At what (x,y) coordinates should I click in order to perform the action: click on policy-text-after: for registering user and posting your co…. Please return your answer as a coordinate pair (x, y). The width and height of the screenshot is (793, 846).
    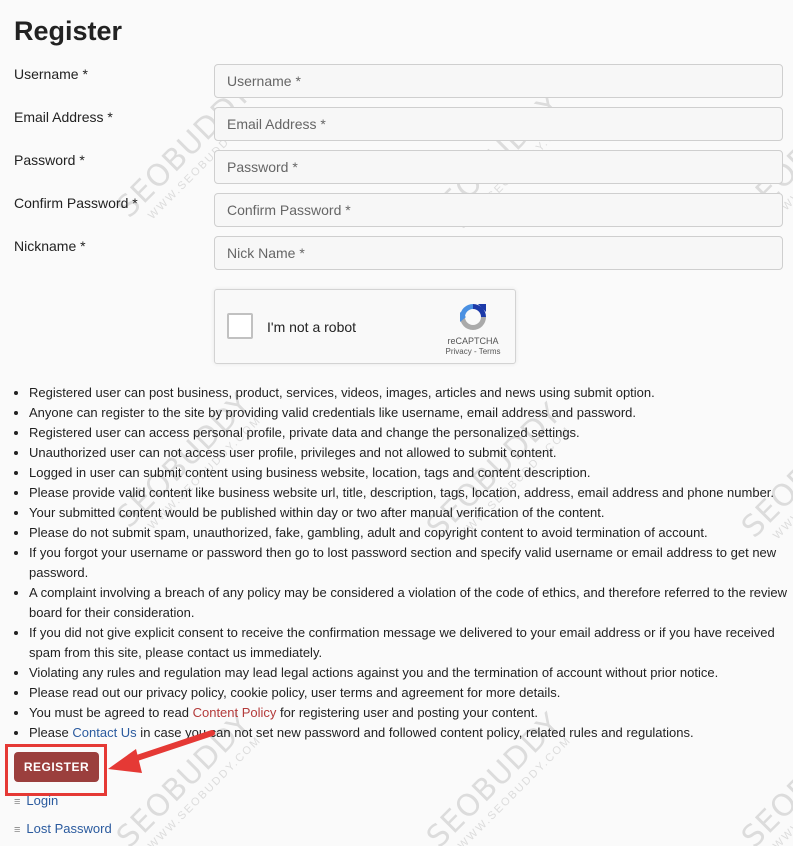
    Looking at the image, I should click on (407, 712).